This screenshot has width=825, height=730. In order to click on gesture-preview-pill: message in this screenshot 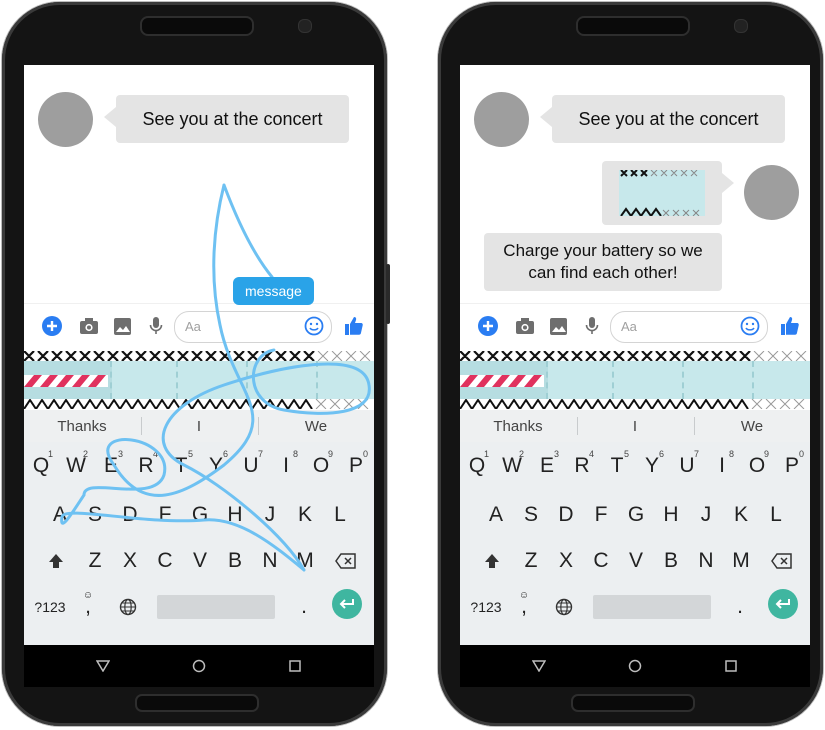, I will do `click(273, 291)`.